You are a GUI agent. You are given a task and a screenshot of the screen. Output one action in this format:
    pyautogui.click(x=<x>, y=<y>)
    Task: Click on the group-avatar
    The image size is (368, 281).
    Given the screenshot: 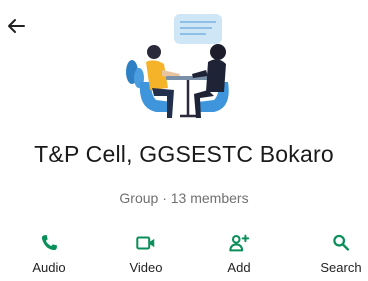 What is the action you would take?
    pyautogui.click(x=184, y=66)
    